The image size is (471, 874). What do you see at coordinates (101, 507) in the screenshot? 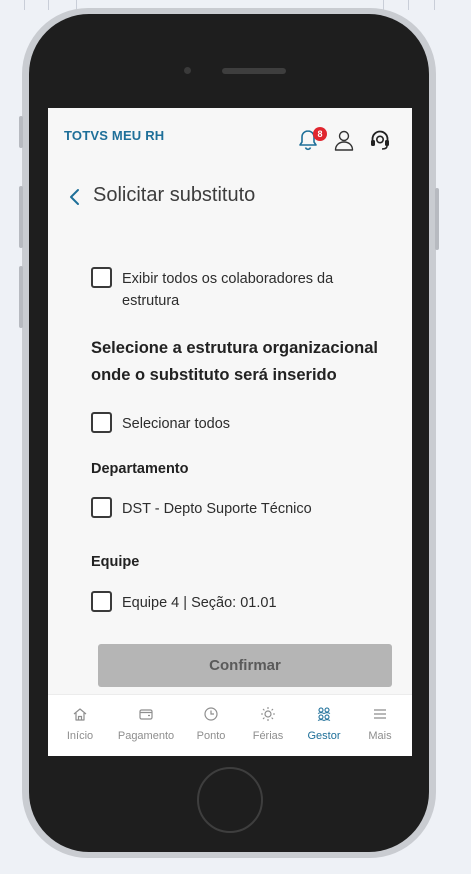
I see `department-checkbox` at bounding box center [101, 507].